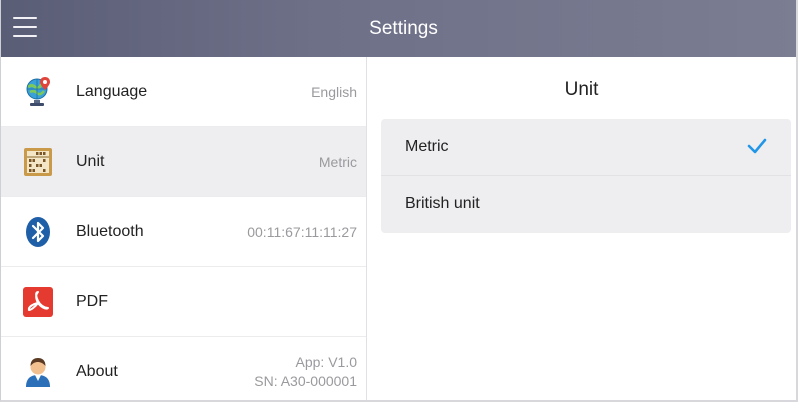  What do you see at coordinates (302, 232) in the screenshot?
I see `bluetooth-address: 00:11:67:11:11:27` at bounding box center [302, 232].